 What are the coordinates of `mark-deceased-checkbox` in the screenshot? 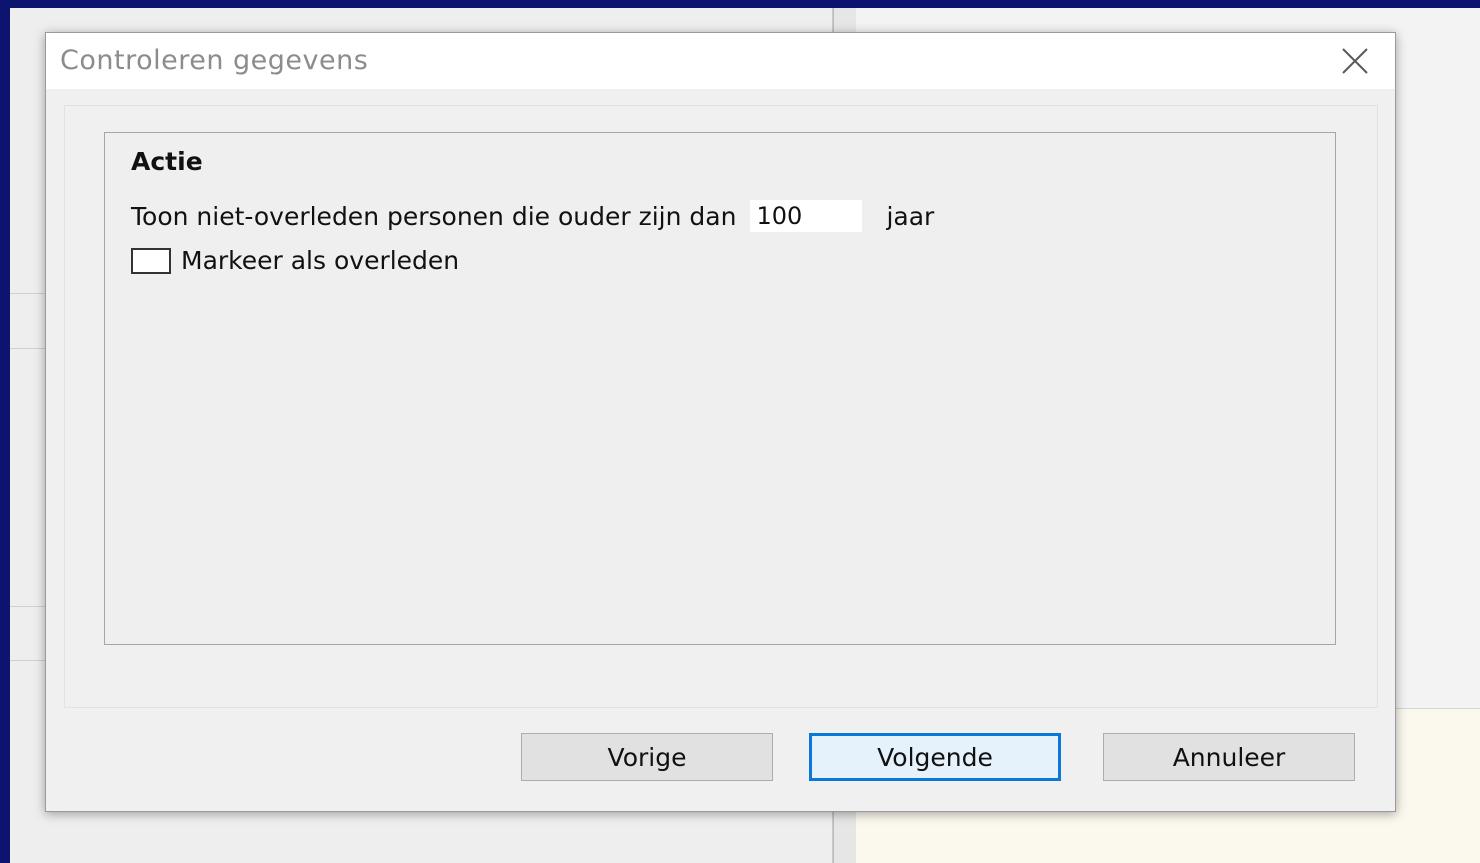 It's located at (151, 260).